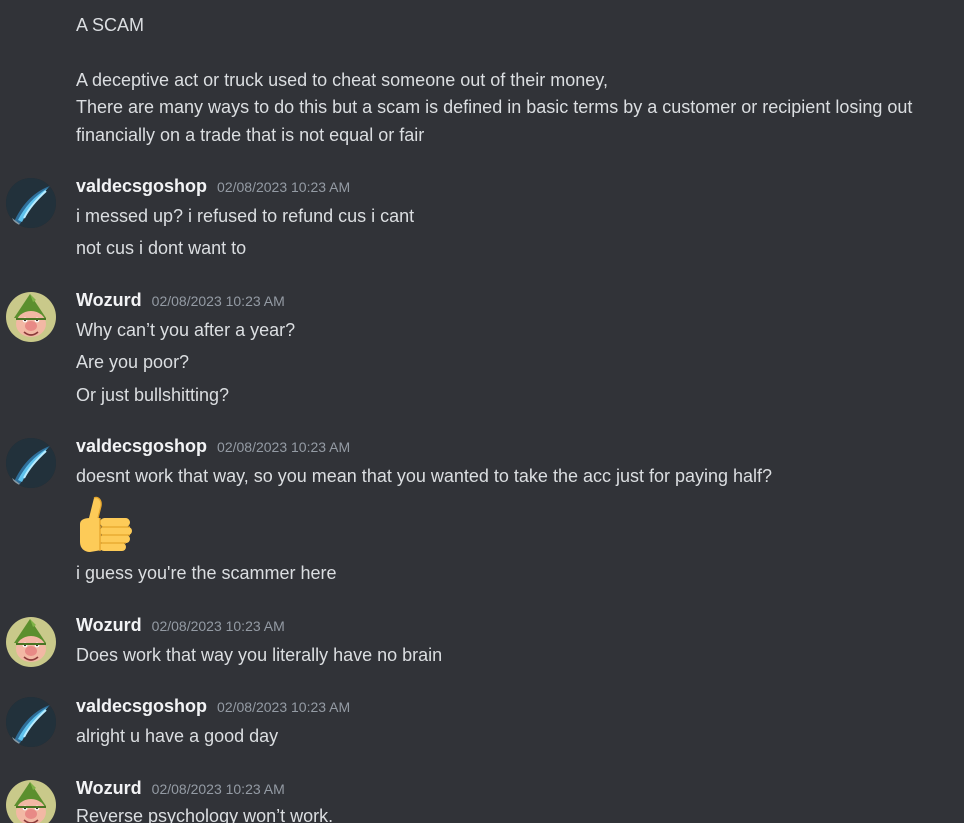  What do you see at coordinates (161, 248) in the screenshot?
I see `message-line: not cus i dont want to` at bounding box center [161, 248].